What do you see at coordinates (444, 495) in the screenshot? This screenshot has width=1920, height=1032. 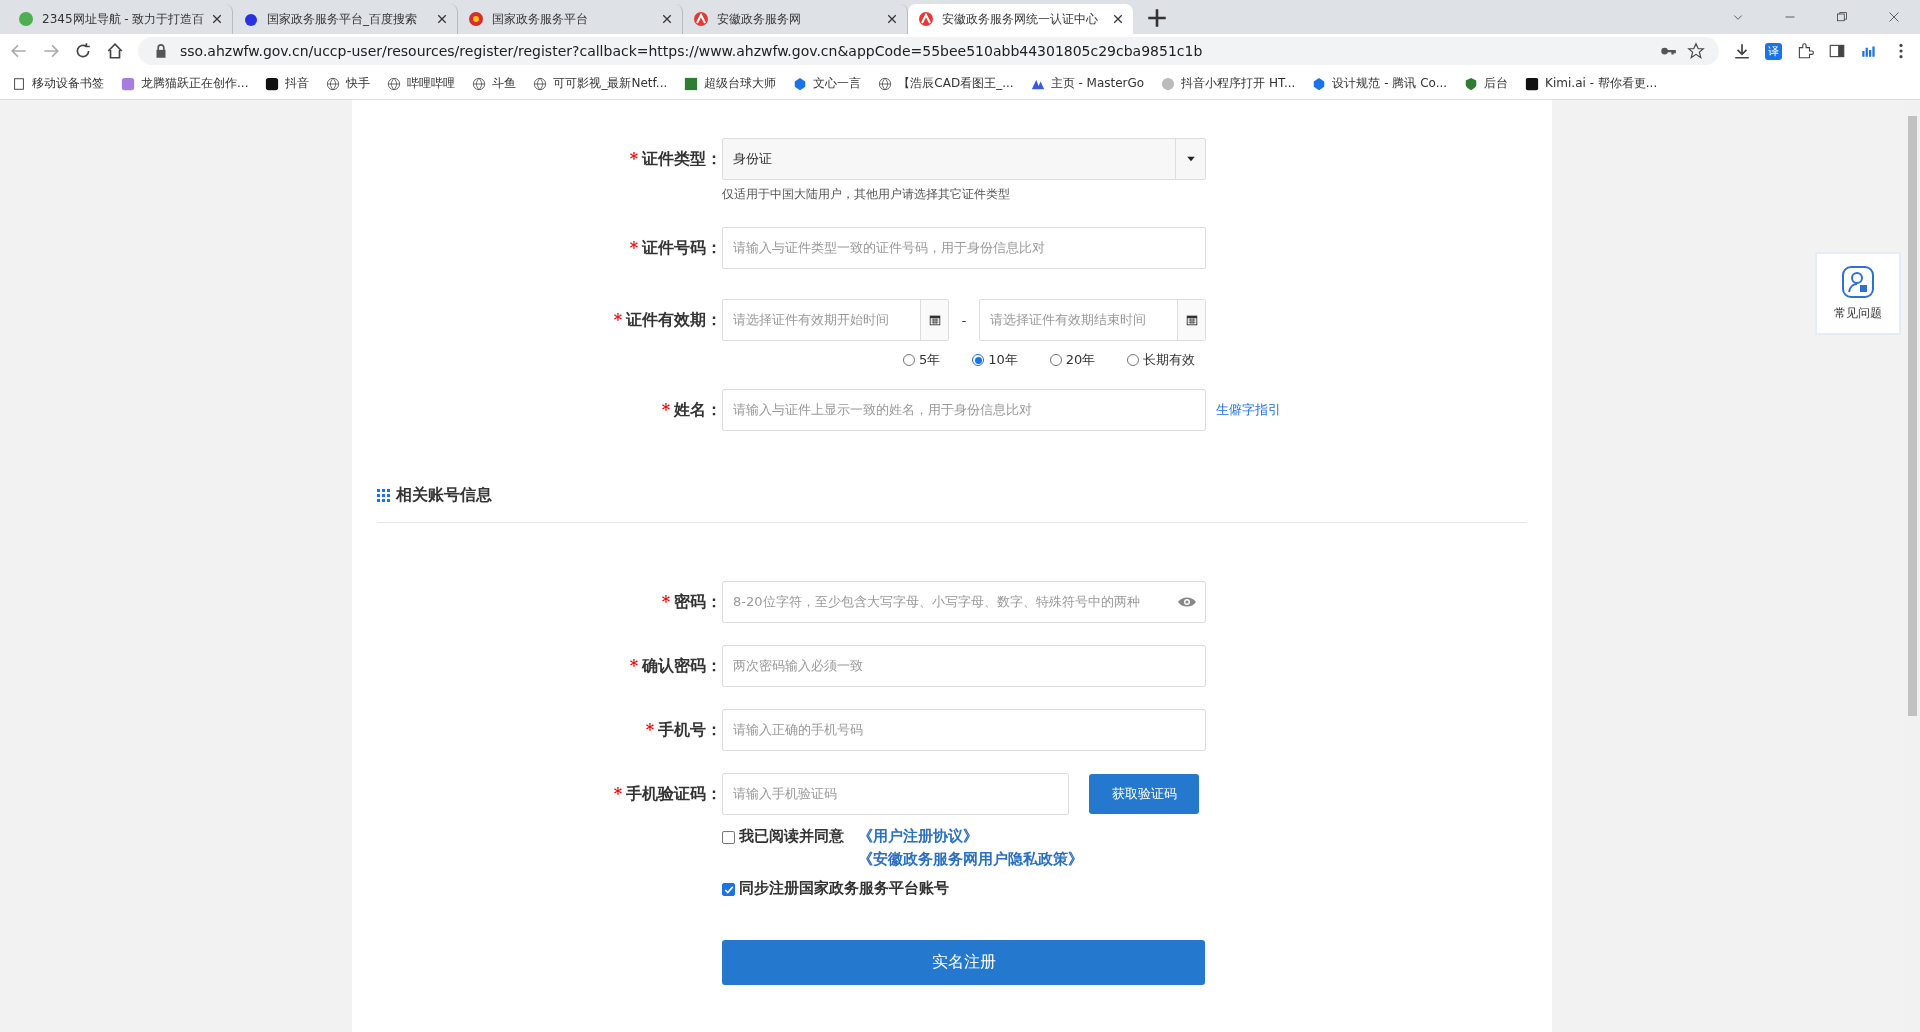 I see `section-title: 相关账号信息` at bounding box center [444, 495].